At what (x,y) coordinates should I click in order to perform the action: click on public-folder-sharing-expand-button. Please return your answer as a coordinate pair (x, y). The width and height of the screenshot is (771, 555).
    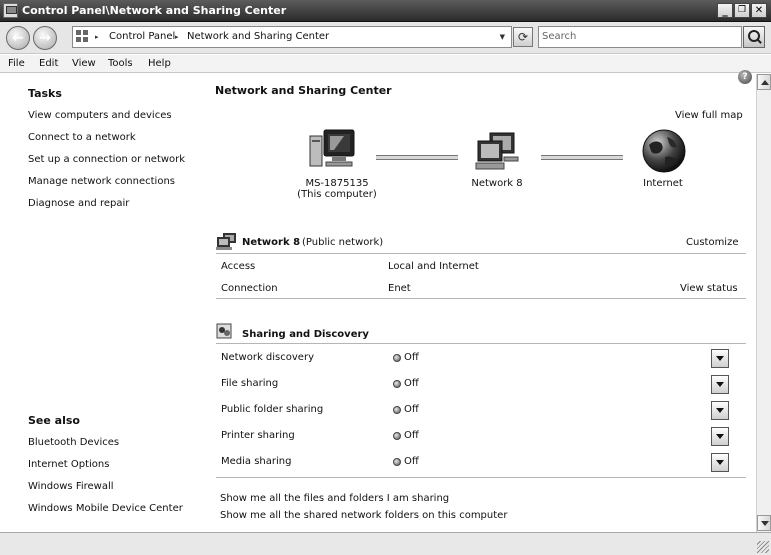
    Looking at the image, I should click on (720, 410).